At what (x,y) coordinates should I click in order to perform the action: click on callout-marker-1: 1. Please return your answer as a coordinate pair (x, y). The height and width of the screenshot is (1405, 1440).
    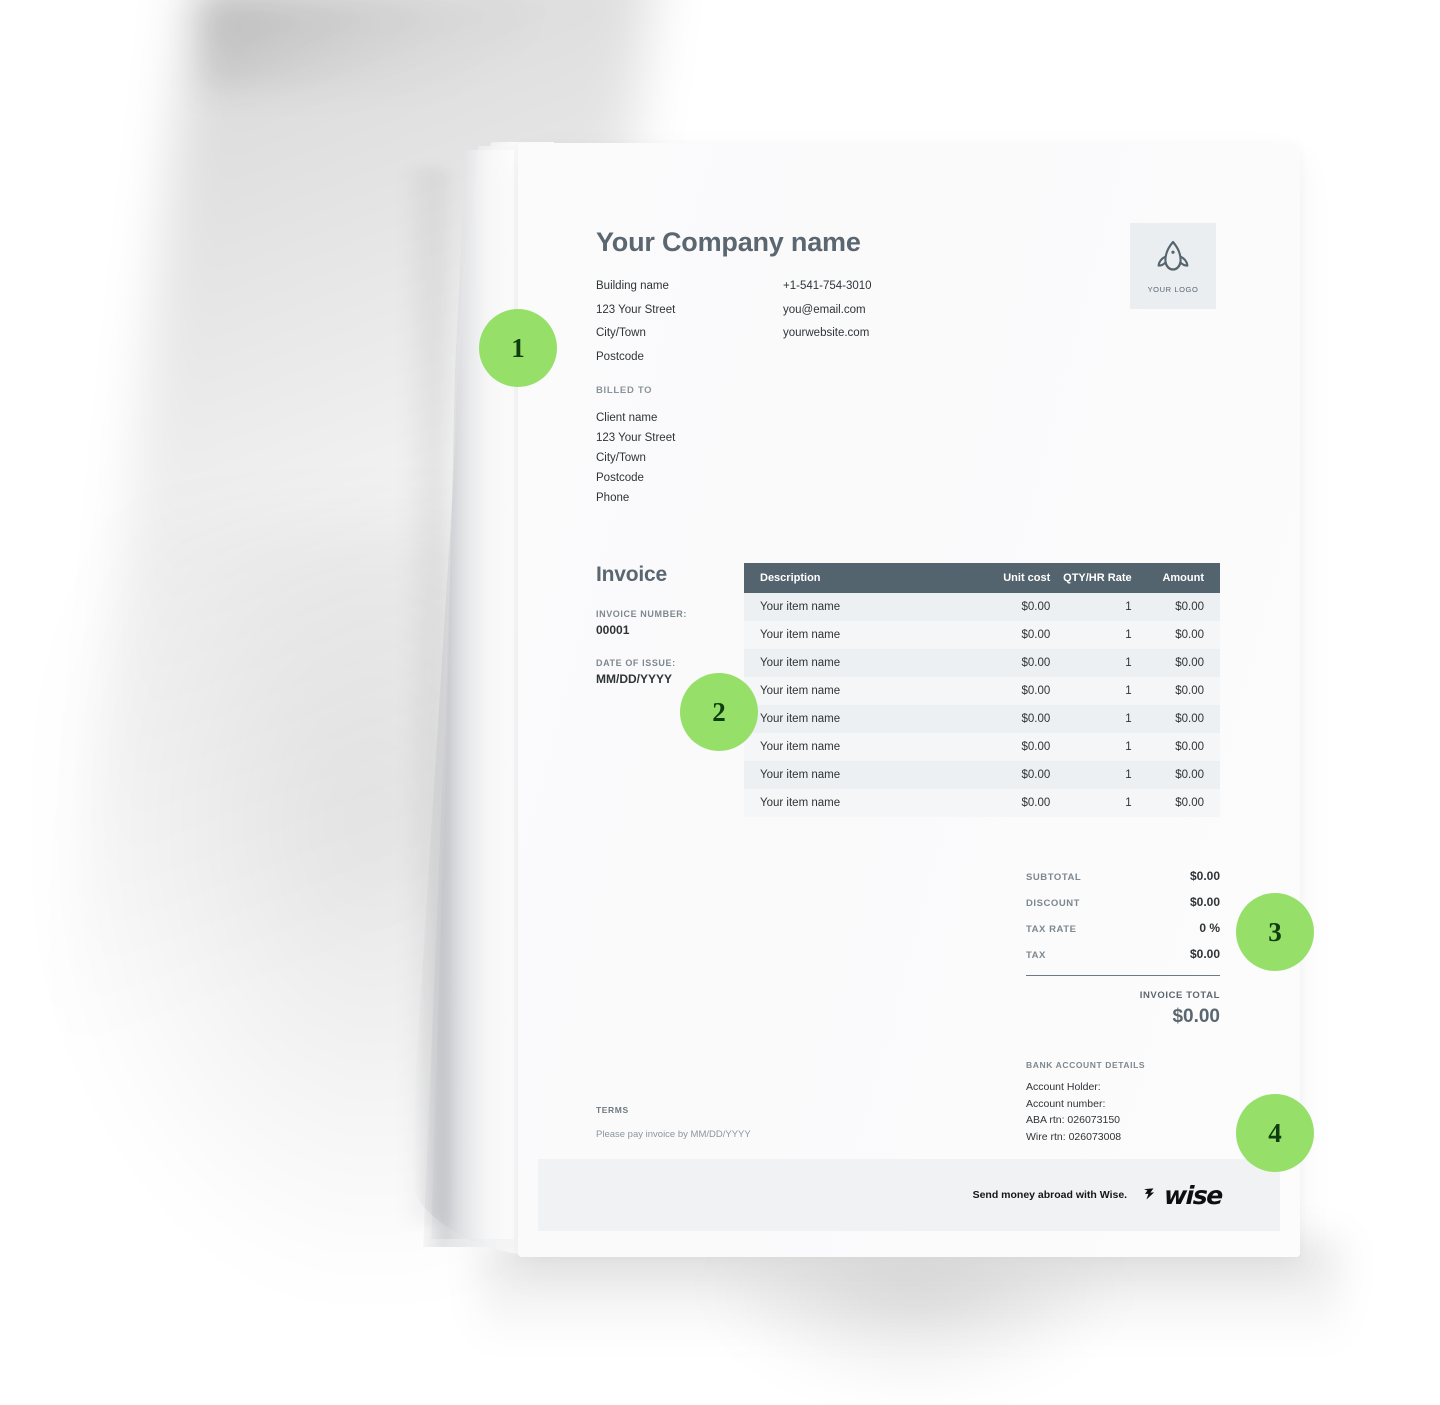
    Looking at the image, I should click on (518, 348).